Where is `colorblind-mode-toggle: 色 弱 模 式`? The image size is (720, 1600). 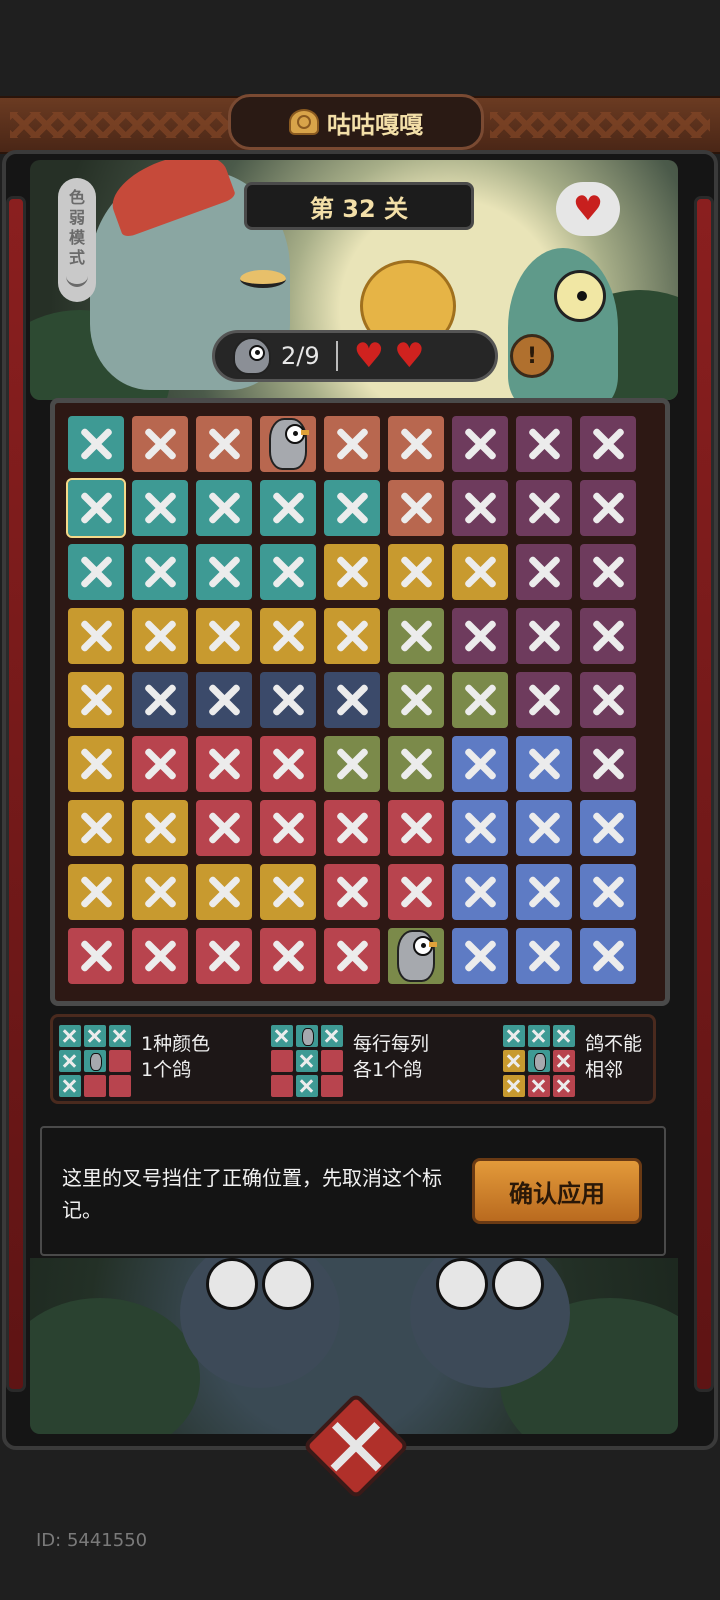 colorblind-mode-toggle: 色 弱 模 式 is located at coordinates (77, 240).